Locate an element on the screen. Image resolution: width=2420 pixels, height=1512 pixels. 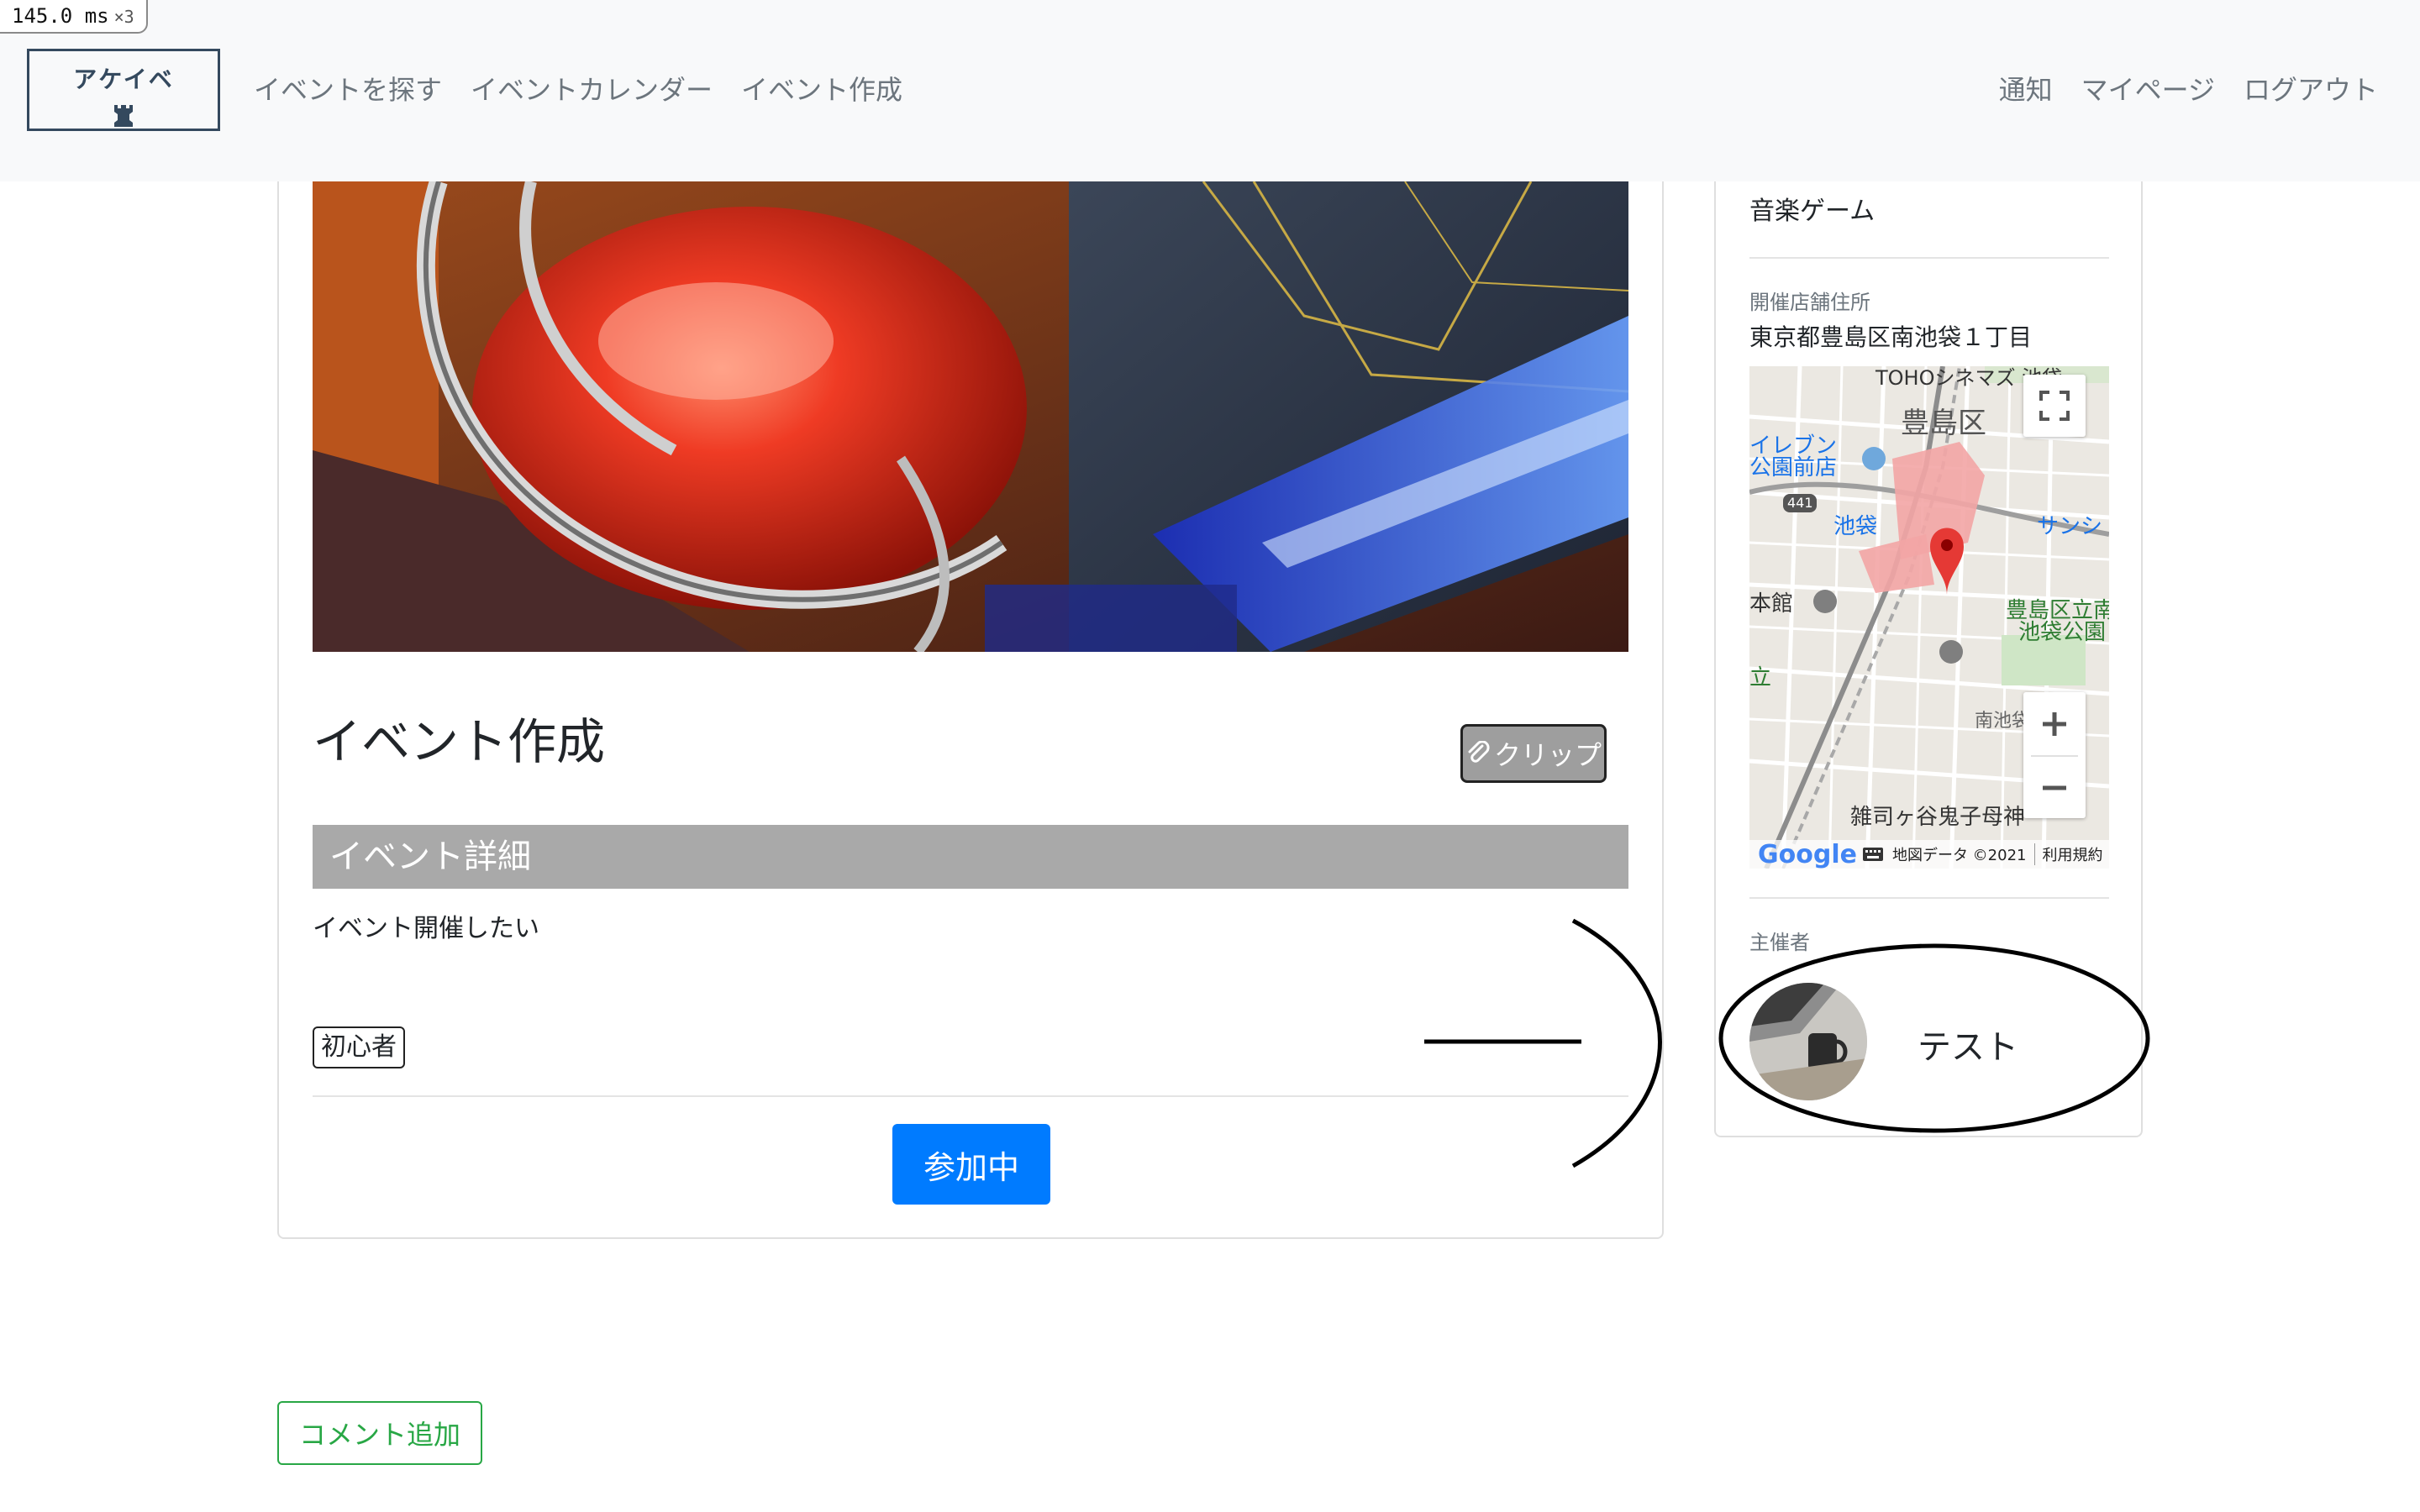
map-label-station: 池袋 is located at coordinates (1856, 526).